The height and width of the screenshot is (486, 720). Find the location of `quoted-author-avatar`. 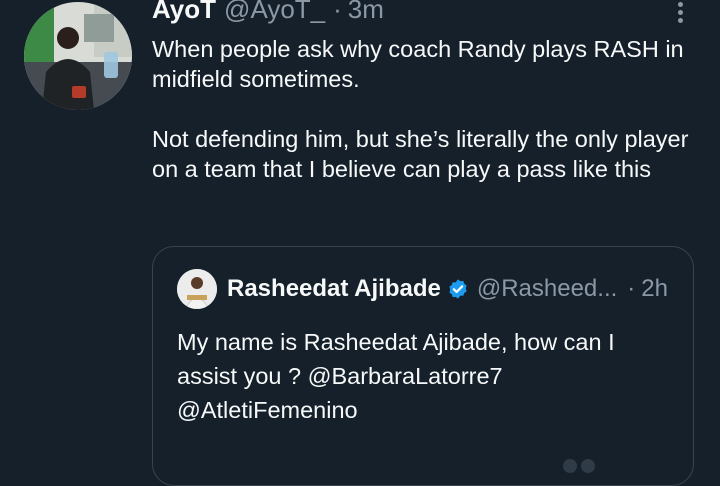

quoted-author-avatar is located at coordinates (197, 289).